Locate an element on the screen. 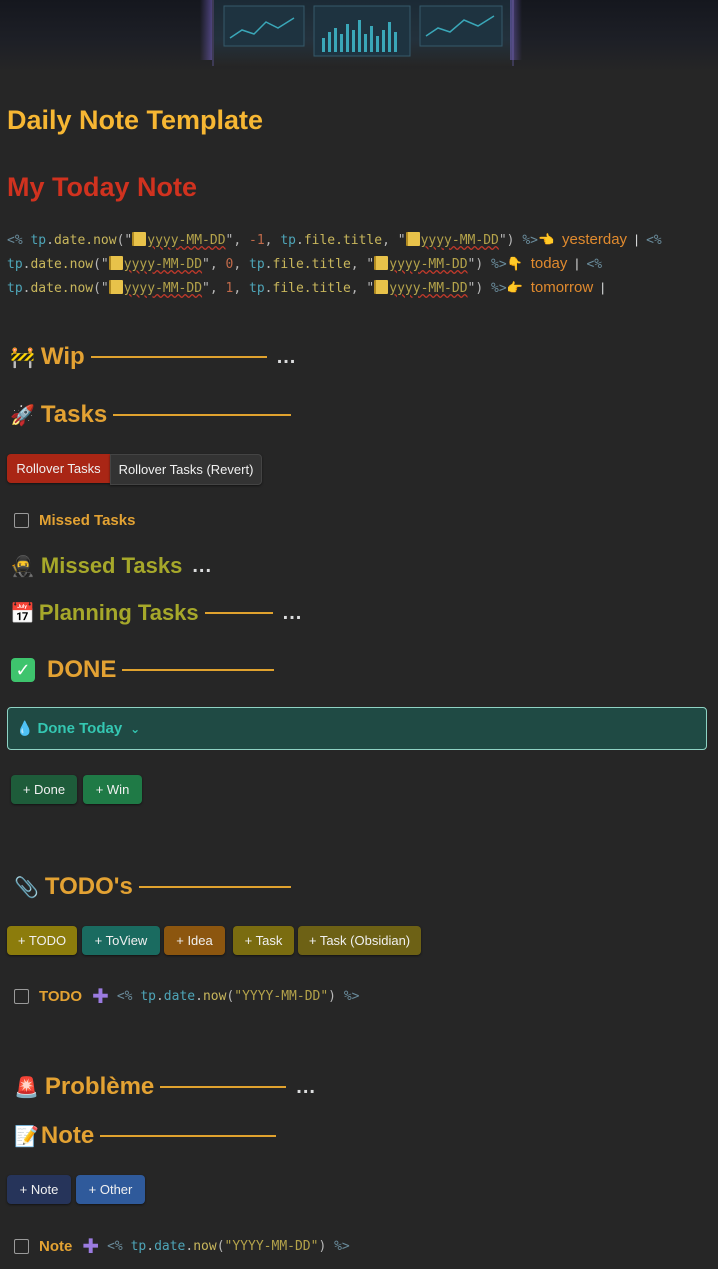 This screenshot has width=718, height=1269. rollover-tasks-button: Rollover Tasks is located at coordinates (58, 468).